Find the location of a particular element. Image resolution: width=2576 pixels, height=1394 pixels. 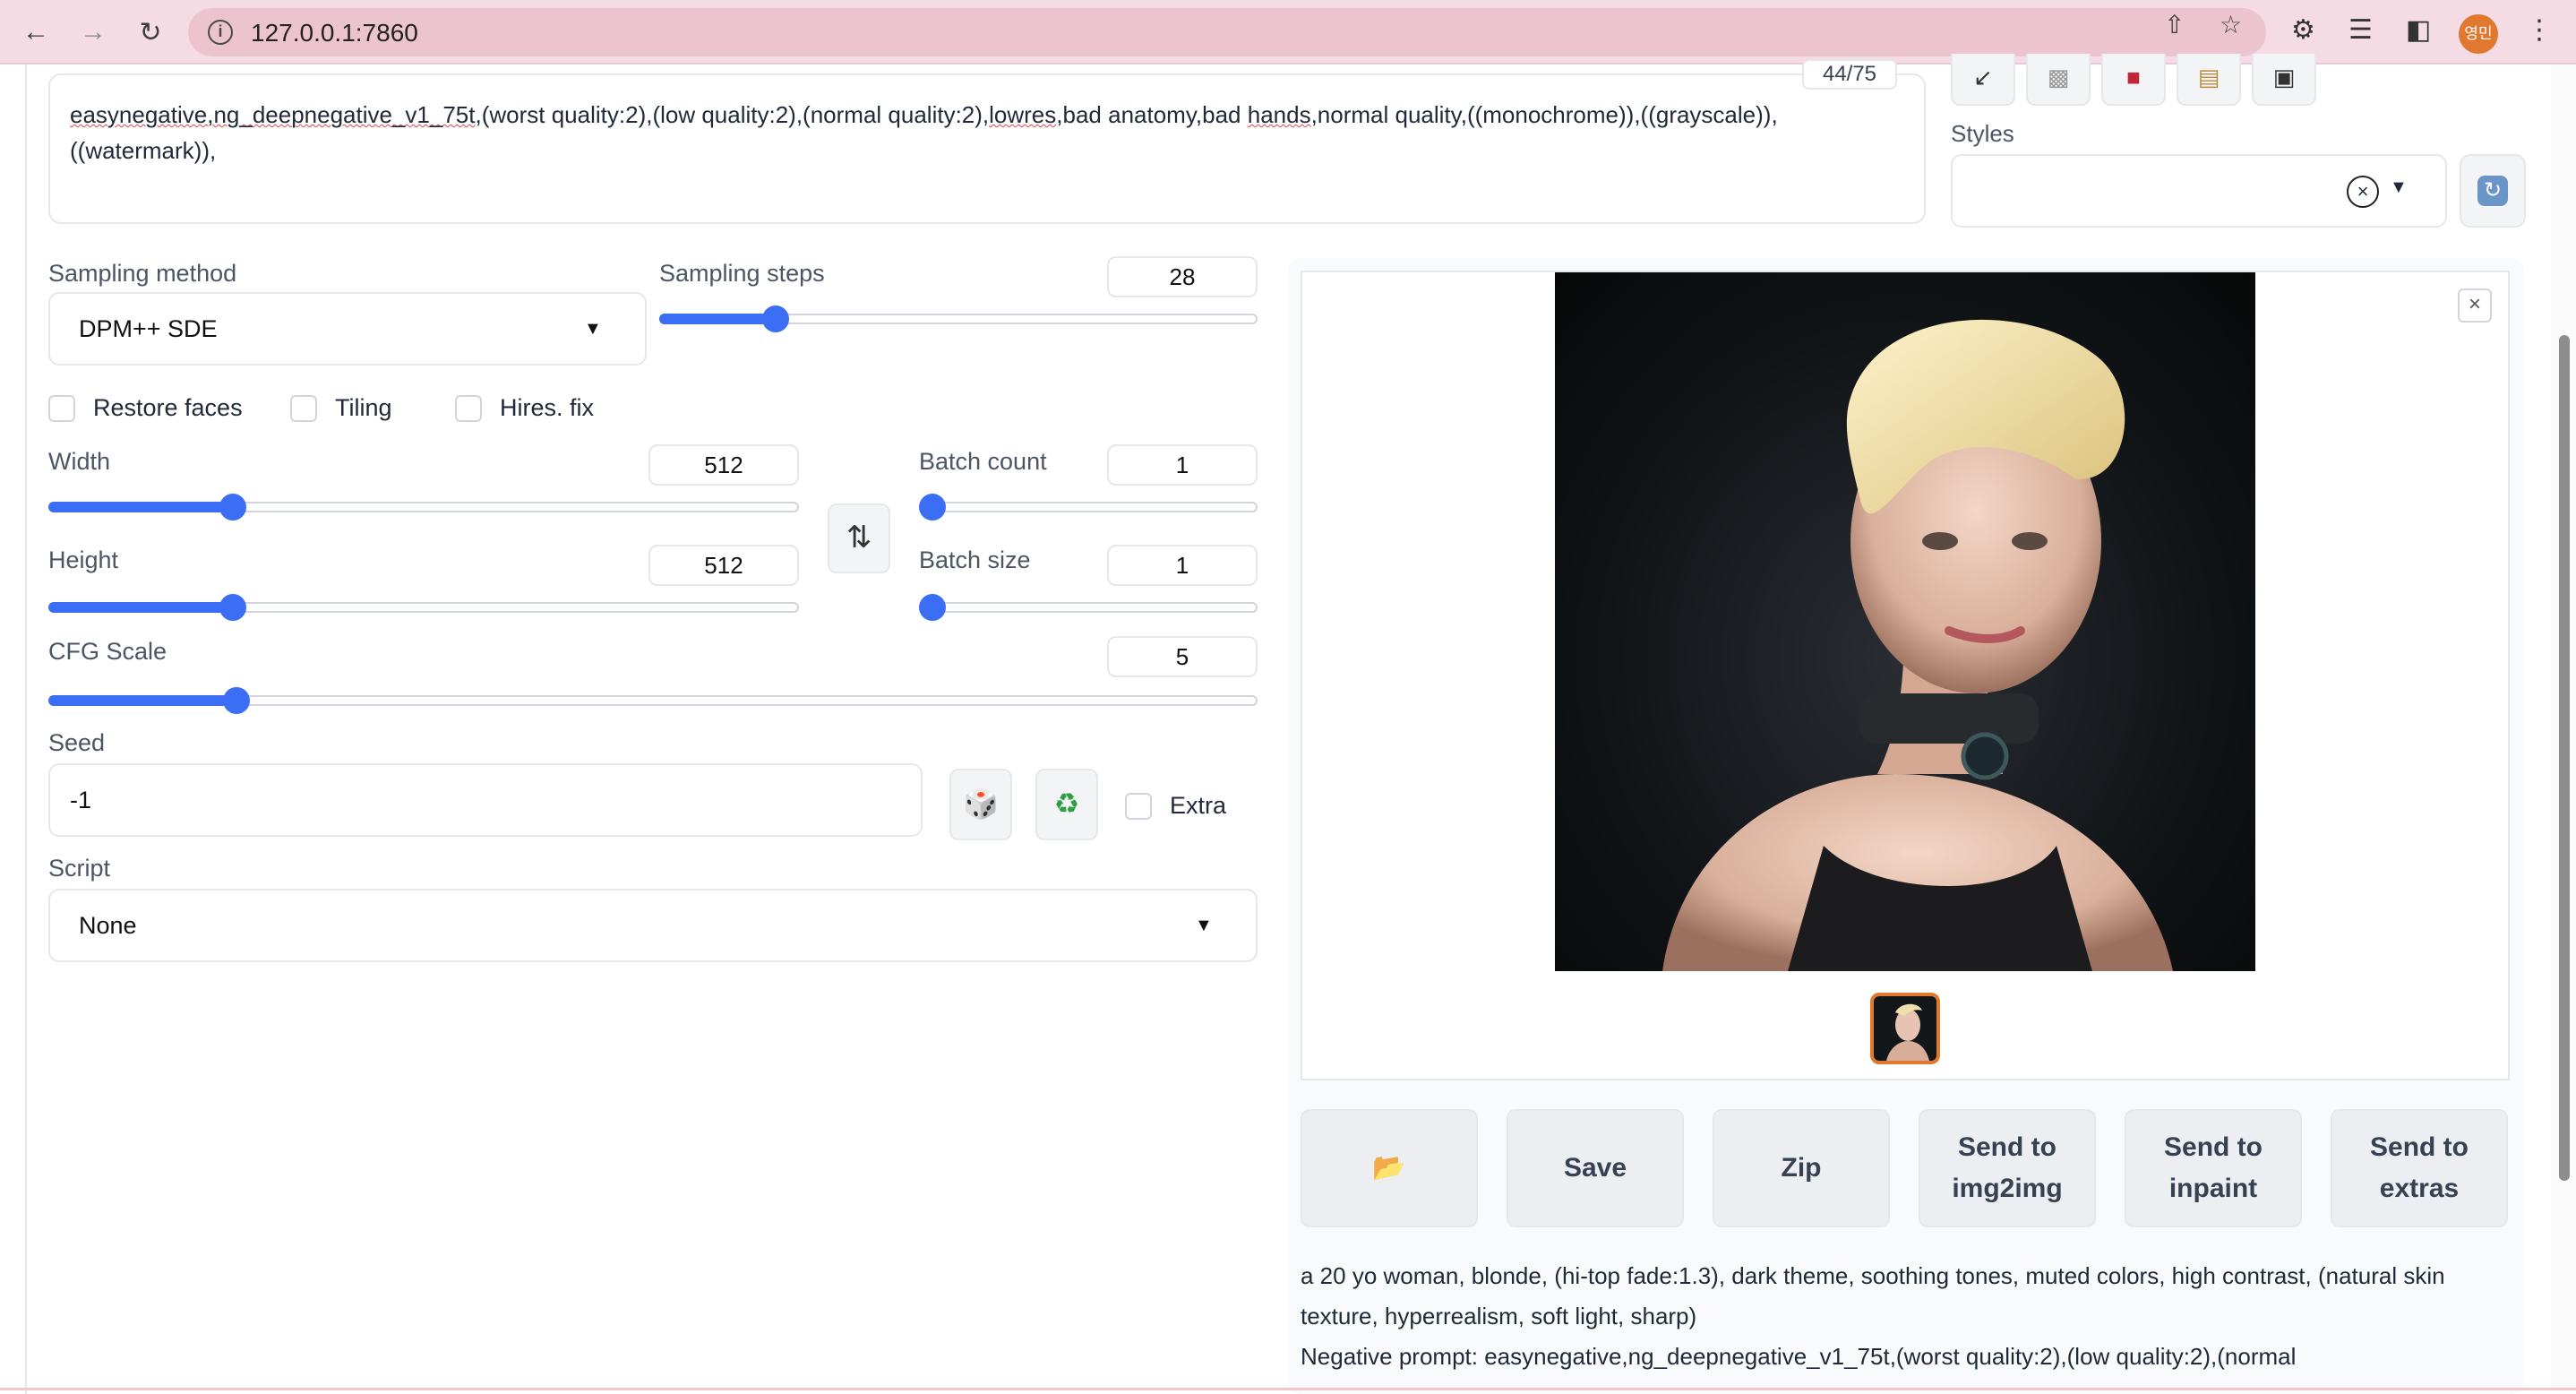

slider-track is located at coordinates (1088, 607).